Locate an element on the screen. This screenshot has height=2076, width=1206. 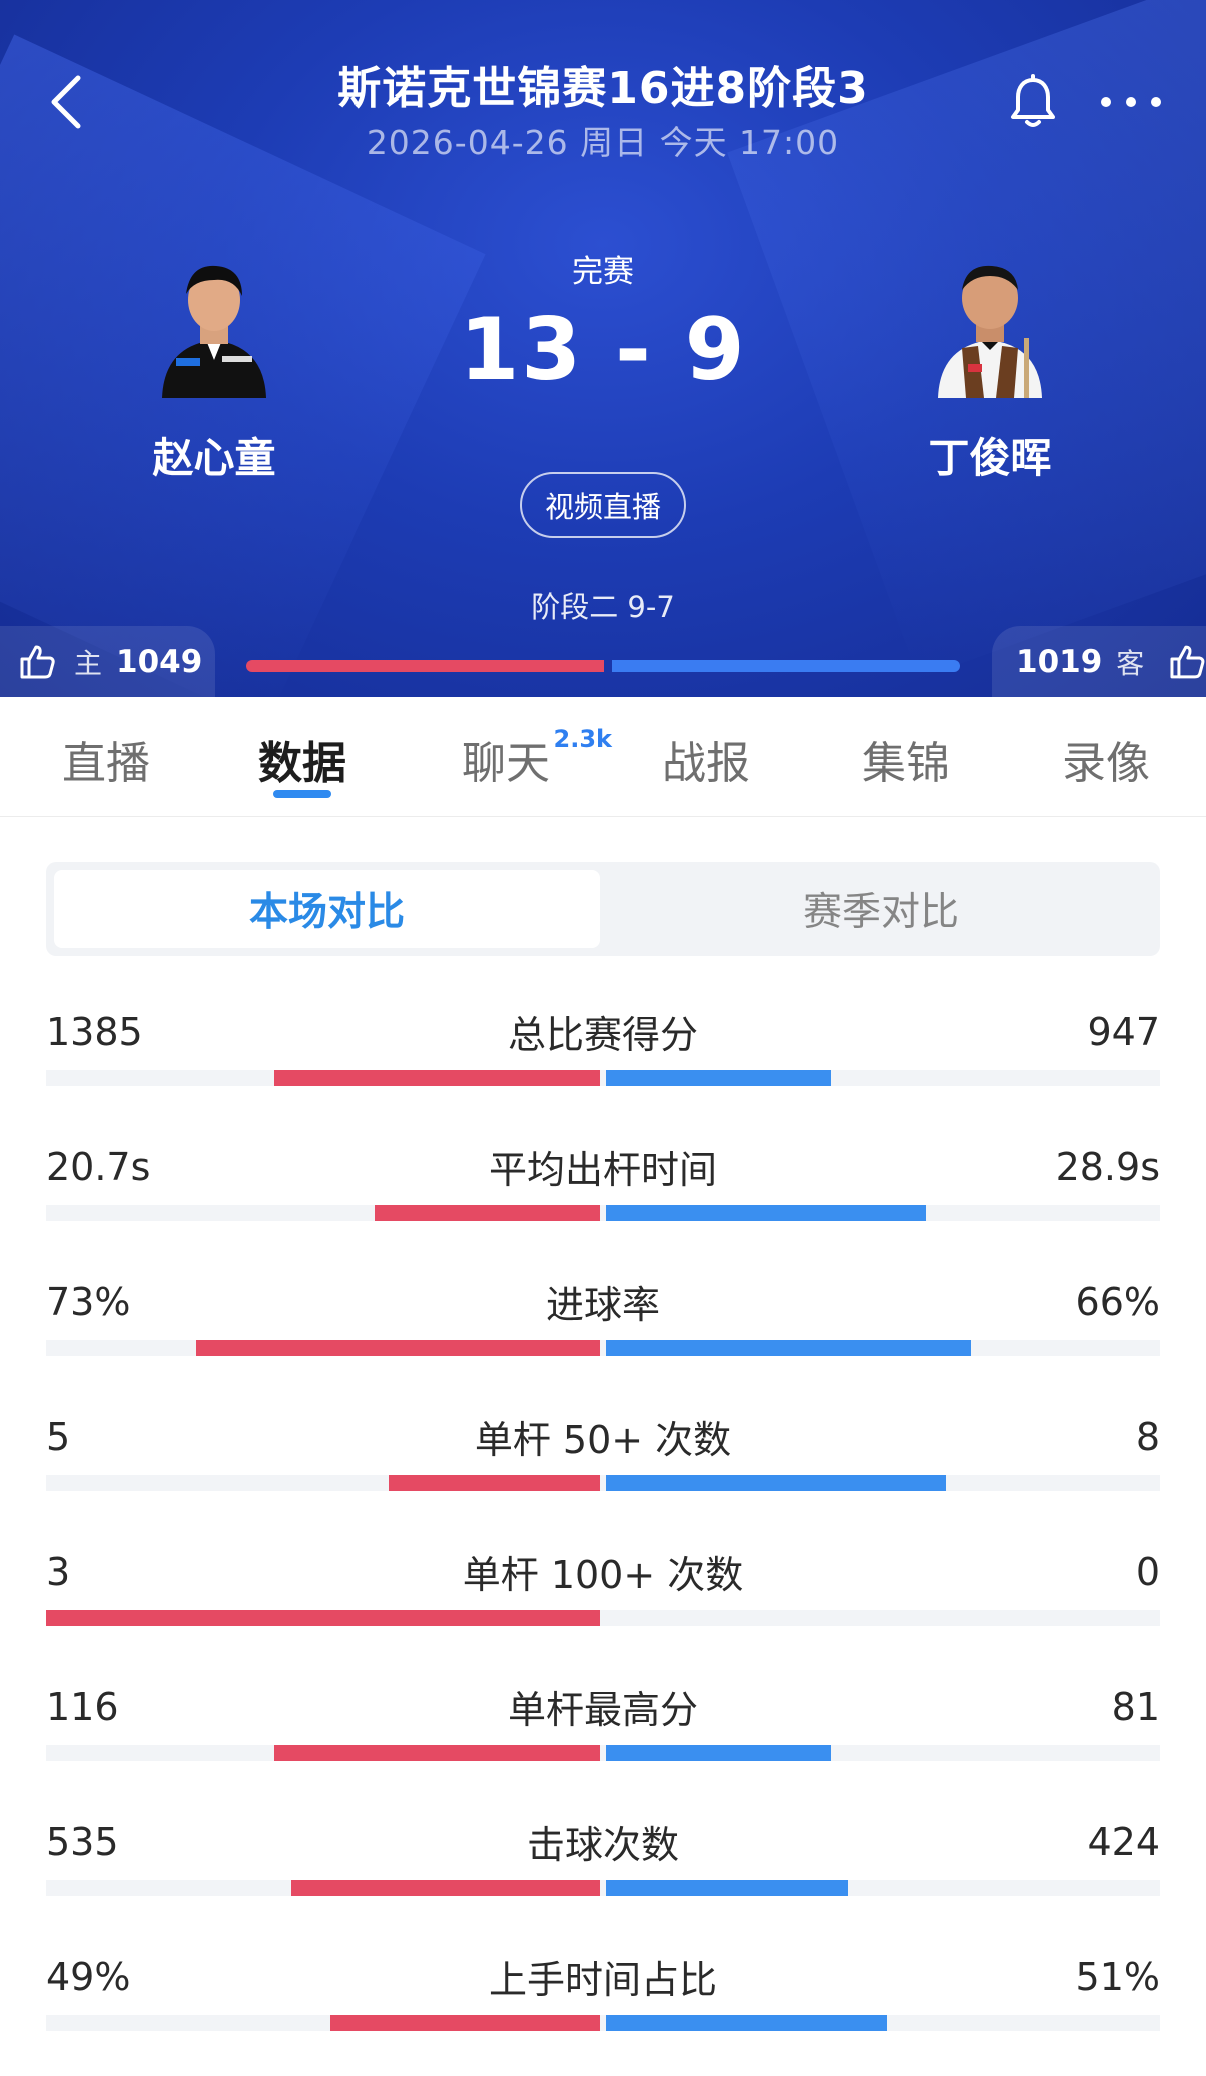
tab-label: 聊天 is located at coordinates (506, 763).